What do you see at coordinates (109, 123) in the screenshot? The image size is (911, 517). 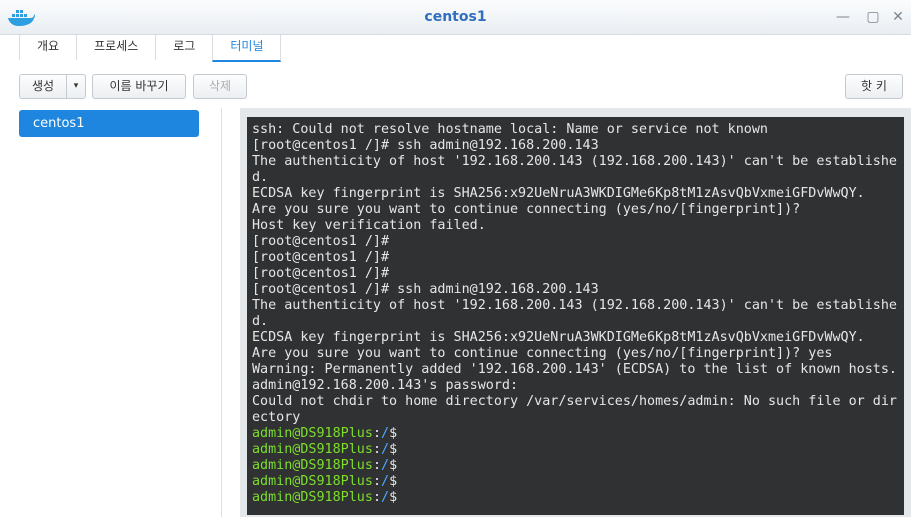 I see `sidebar-item-centos1: centos1` at bounding box center [109, 123].